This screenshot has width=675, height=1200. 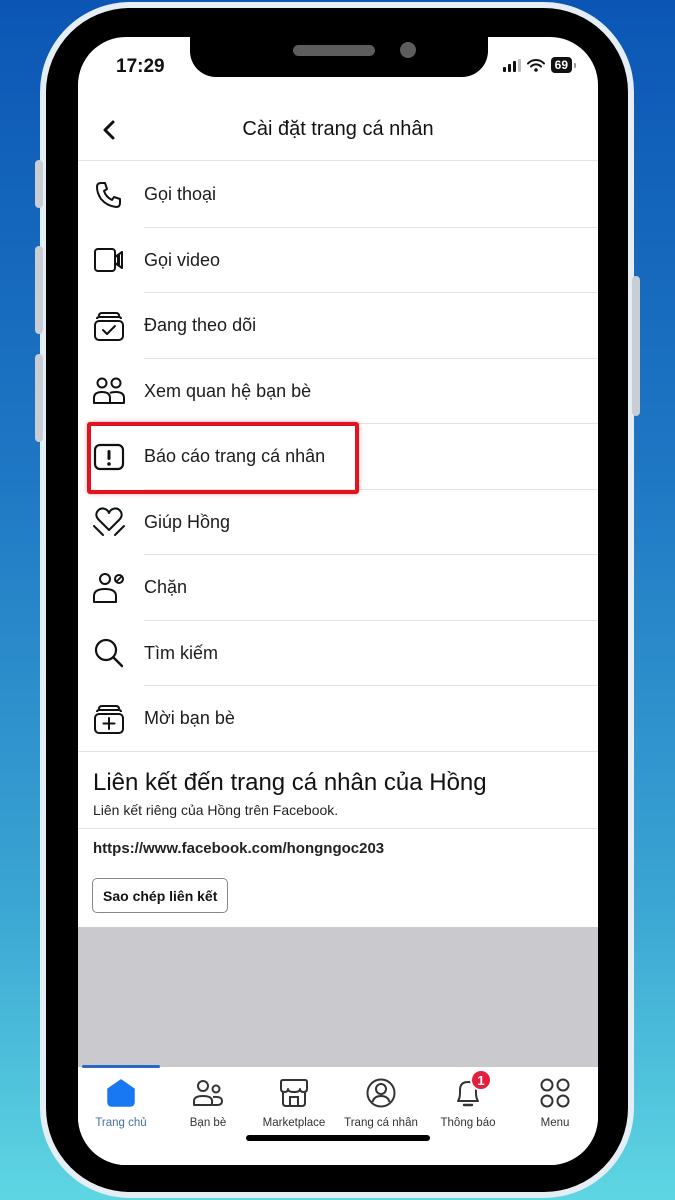 I want to click on tab-friends: Bạn bè, so click(x=208, y=1107).